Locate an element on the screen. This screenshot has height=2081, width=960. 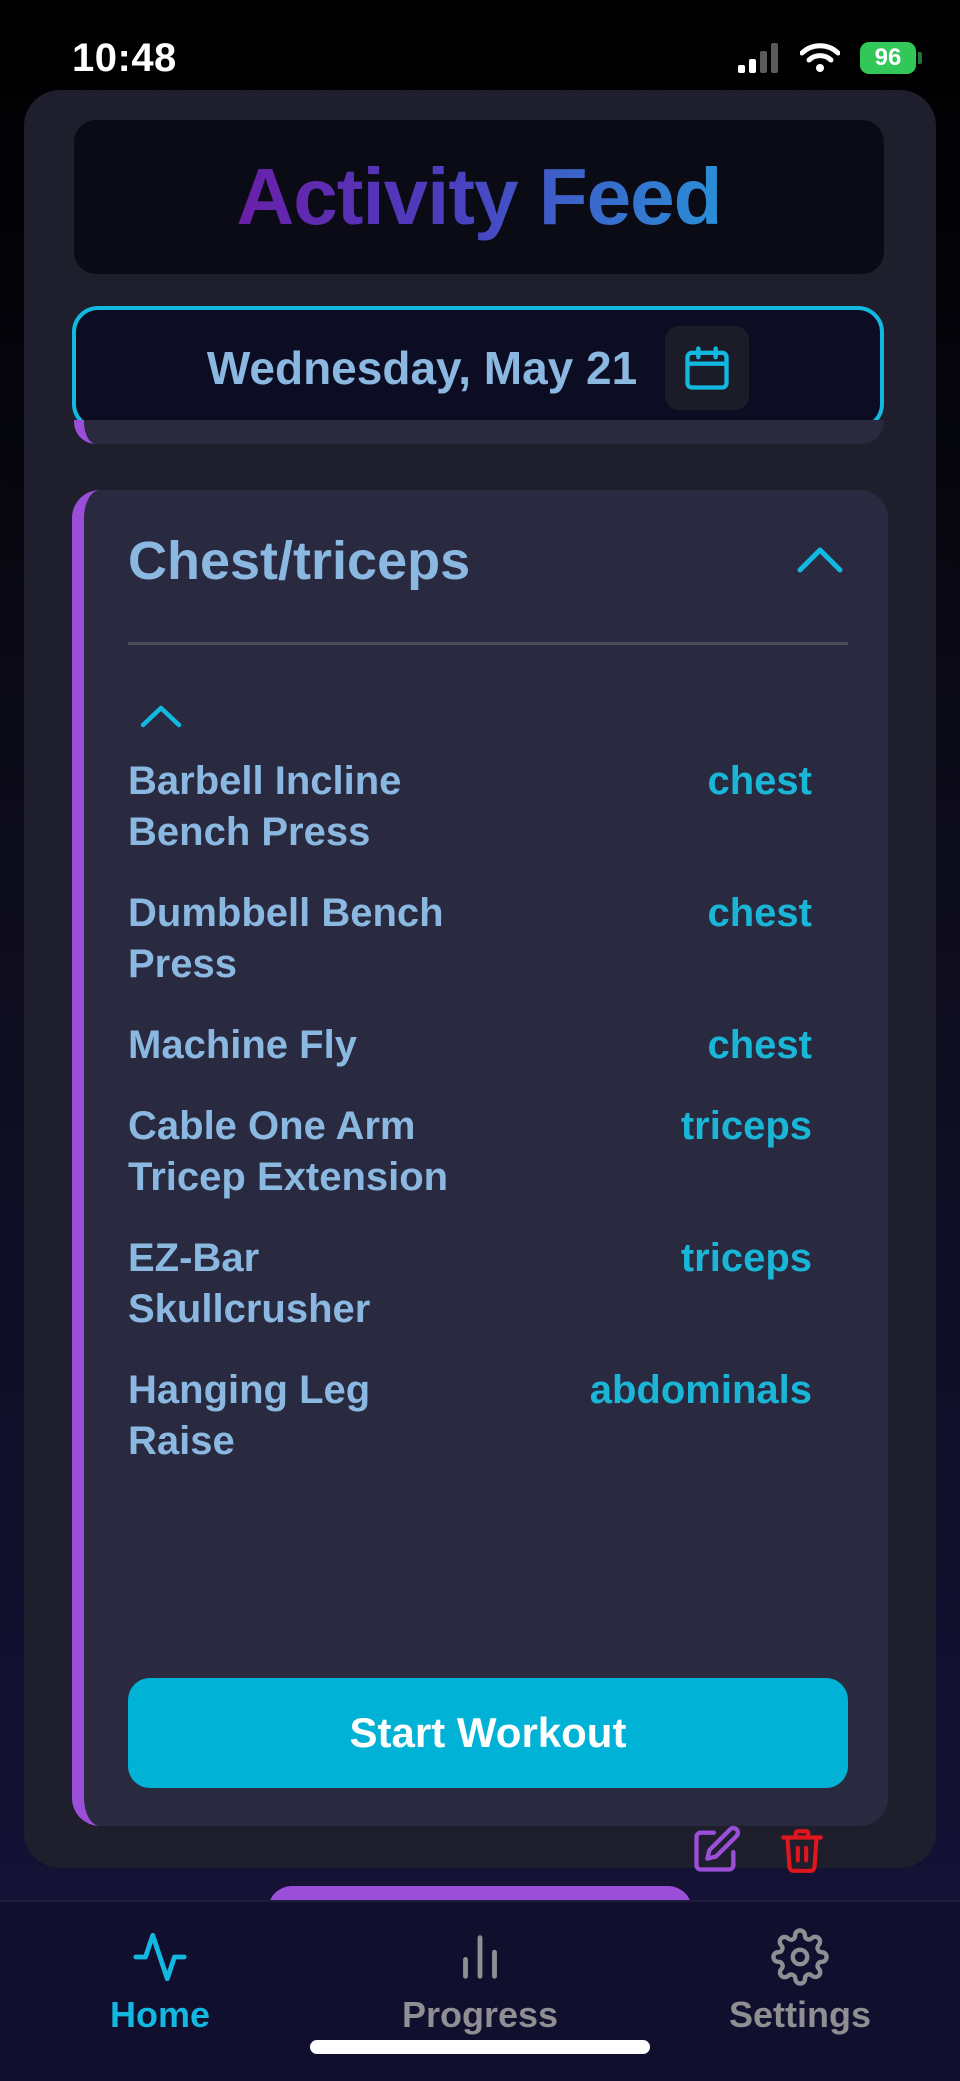
edit-workout-button is located at coordinates (716, 1850).